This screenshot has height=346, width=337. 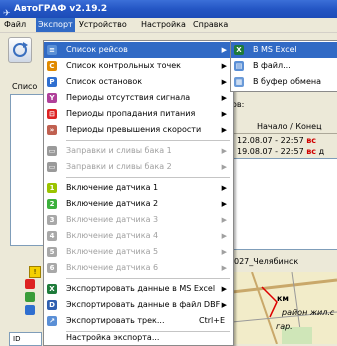 I want to click on speeding-icon: », so click(x=52, y=130).